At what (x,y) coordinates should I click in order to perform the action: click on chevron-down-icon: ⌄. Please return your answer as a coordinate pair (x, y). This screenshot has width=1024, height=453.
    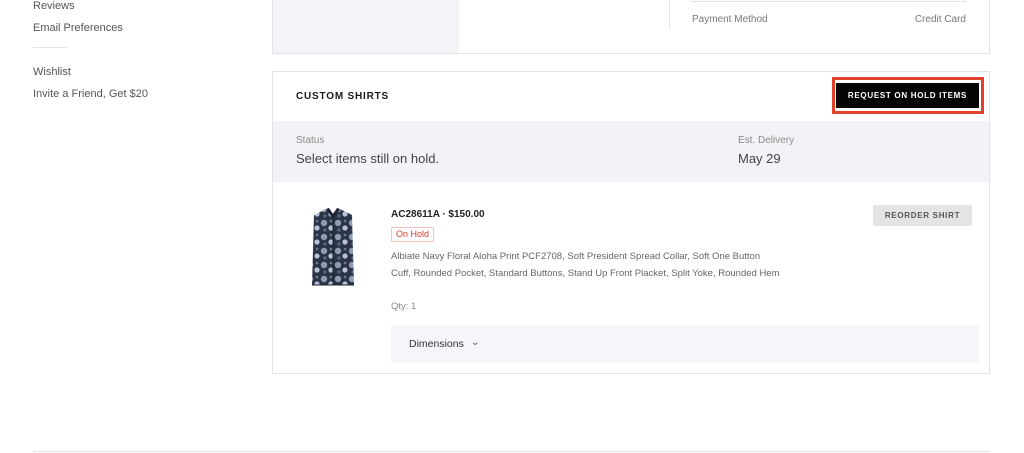
    Looking at the image, I should click on (475, 342).